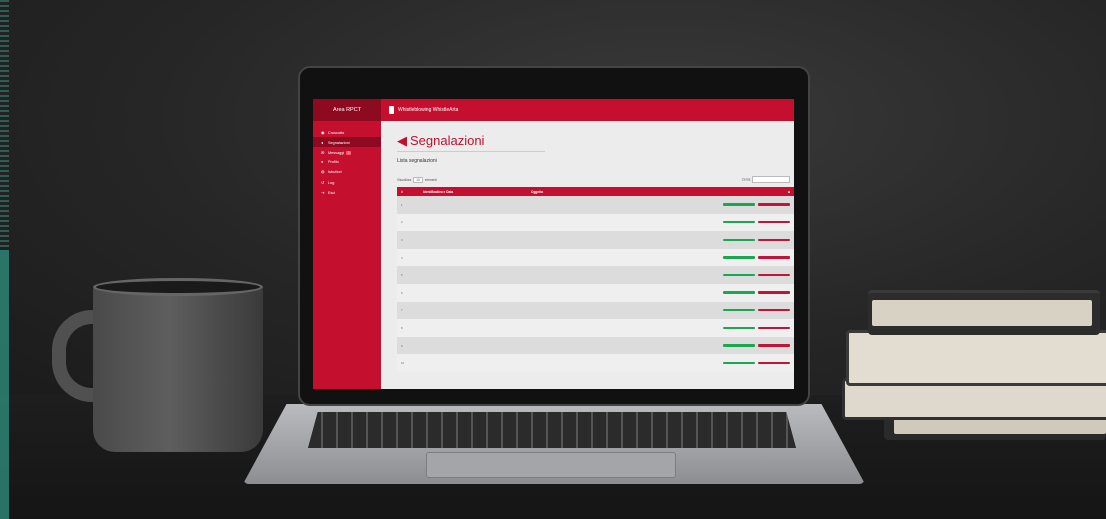 This screenshot has width=1106, height=519. What do you see at coordinates (587, 110) in the screenshot?
I see `top-bar: Whistleblowing WhistleArta` at bounding box center [587, 110].